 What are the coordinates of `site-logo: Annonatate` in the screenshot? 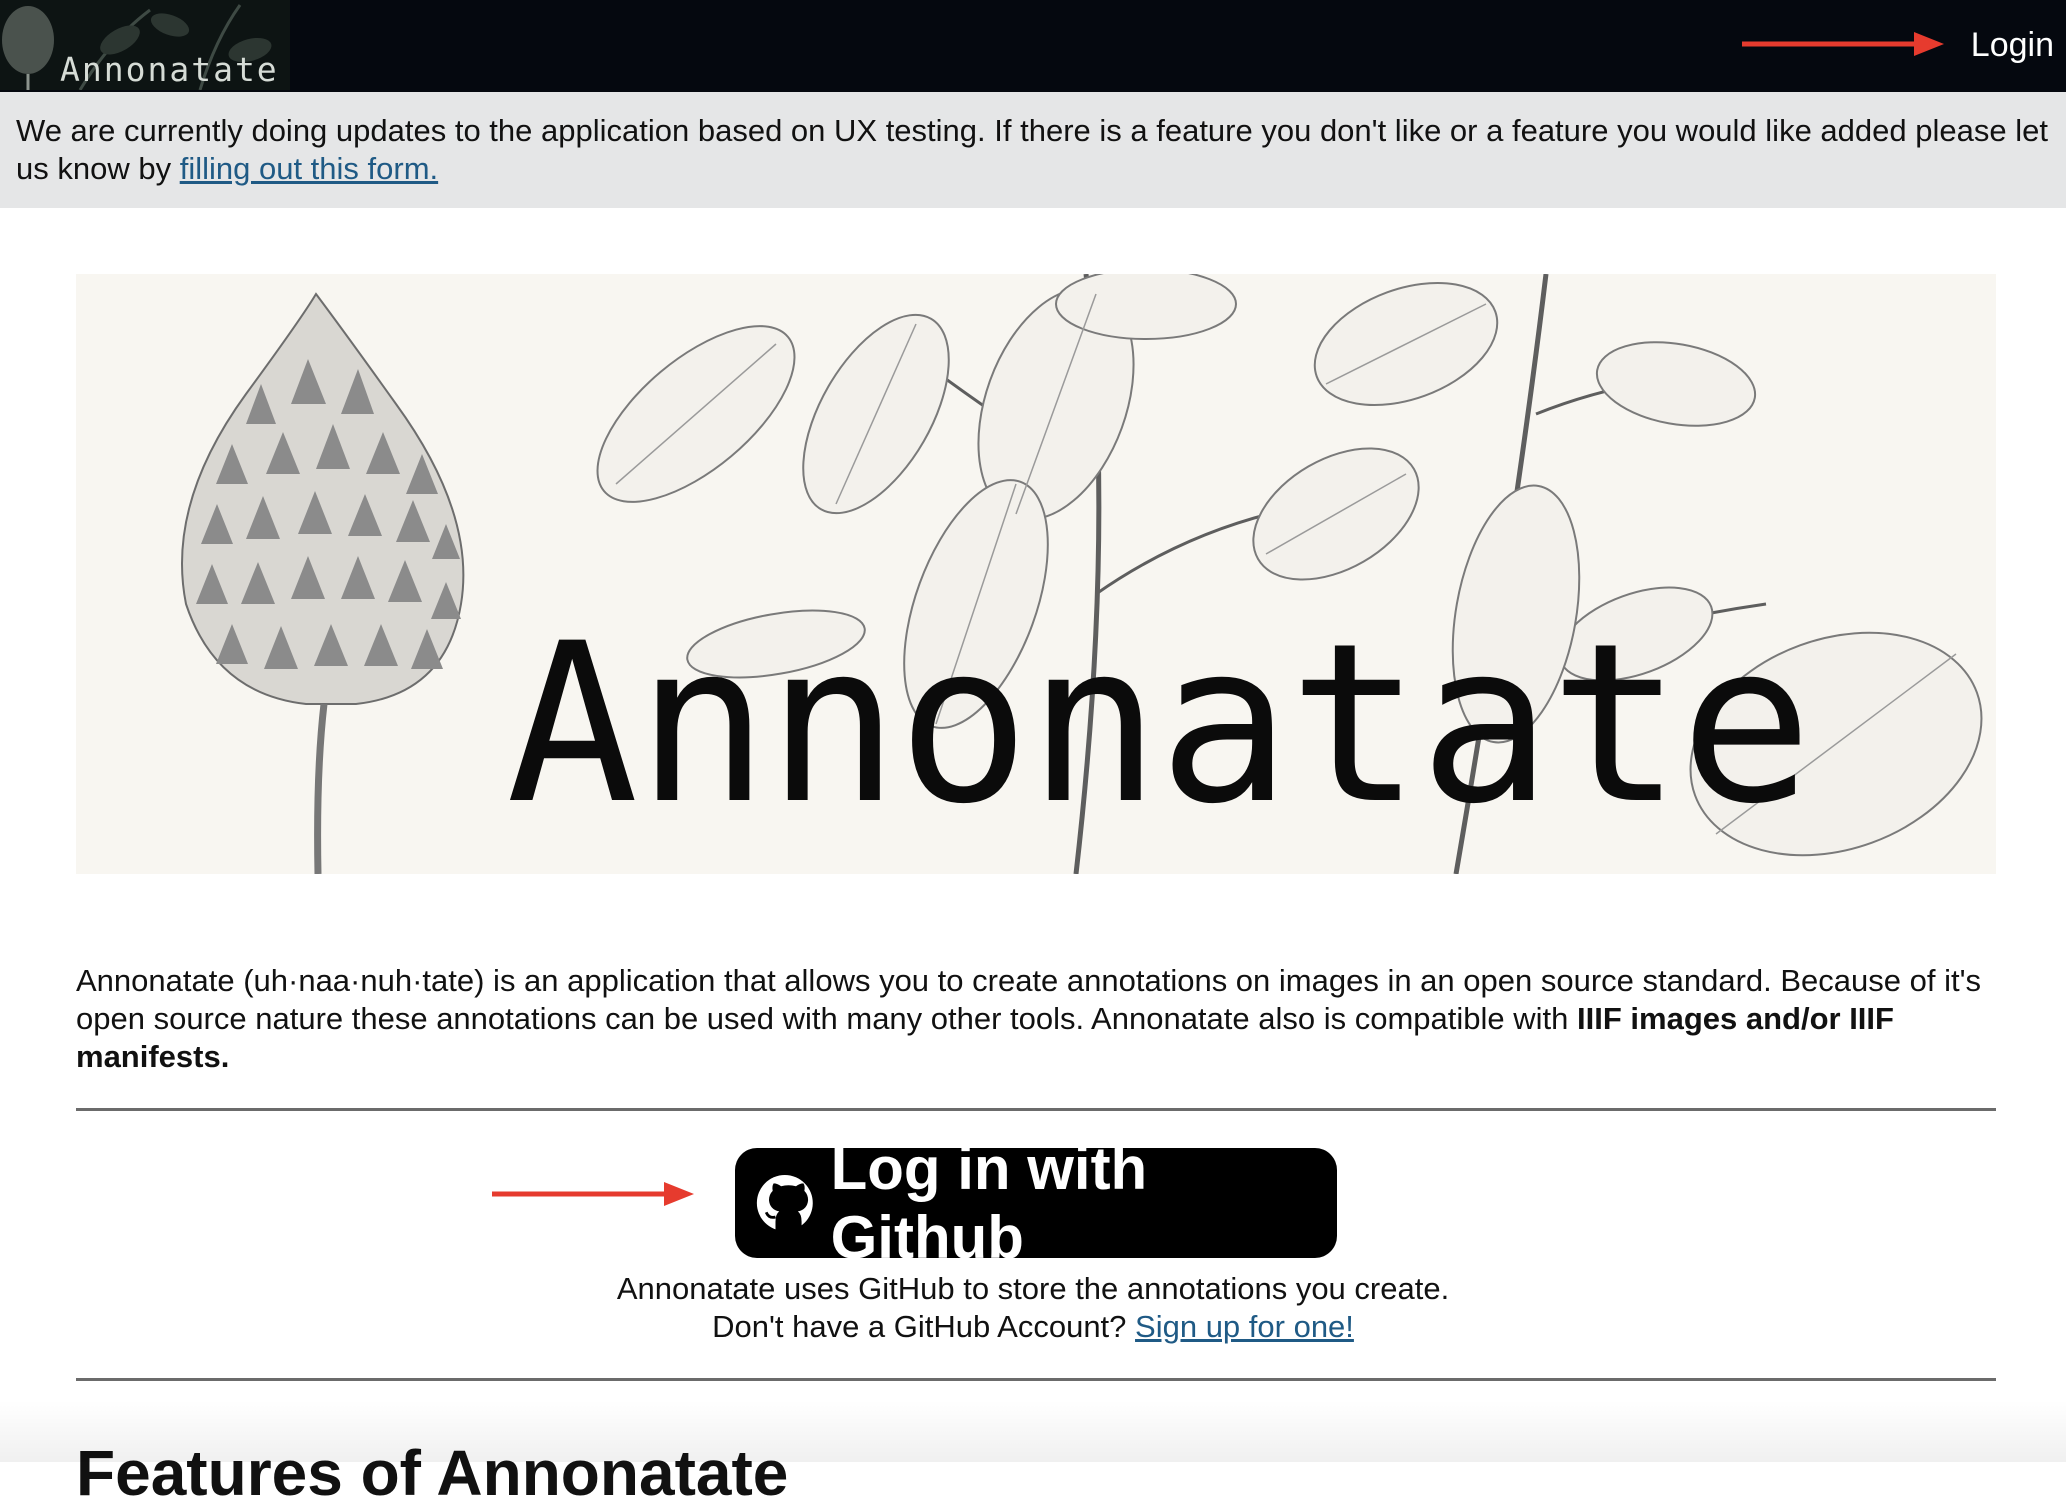 It's located at (145, 45).